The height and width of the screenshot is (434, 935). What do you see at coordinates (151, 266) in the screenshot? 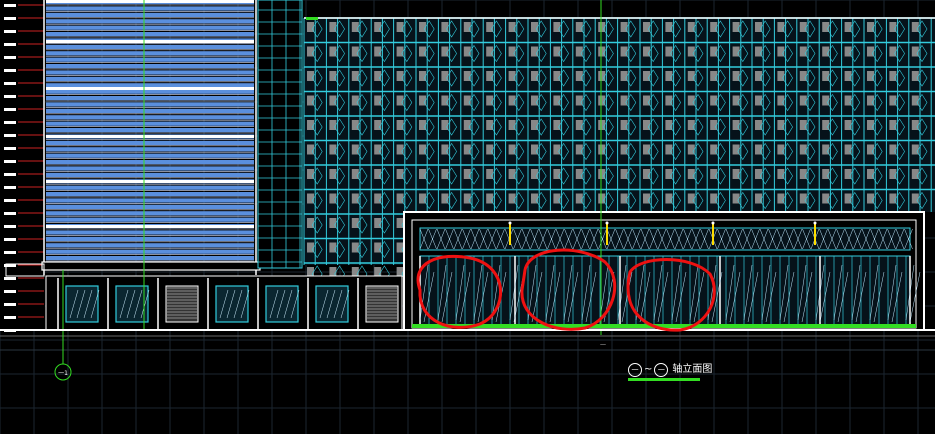
I see `tower-base-cornice` at bounding box center [151, 266].